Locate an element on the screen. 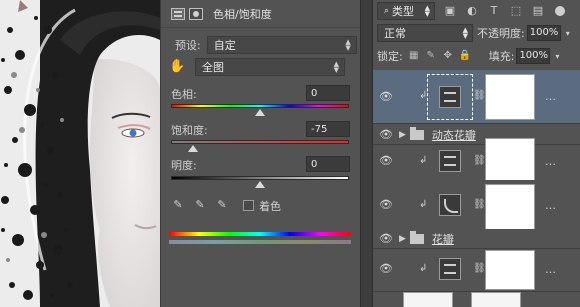 The height and width of the screenshot is (307, 580). filter-toggle-icon is located at coordinates (560, 11).